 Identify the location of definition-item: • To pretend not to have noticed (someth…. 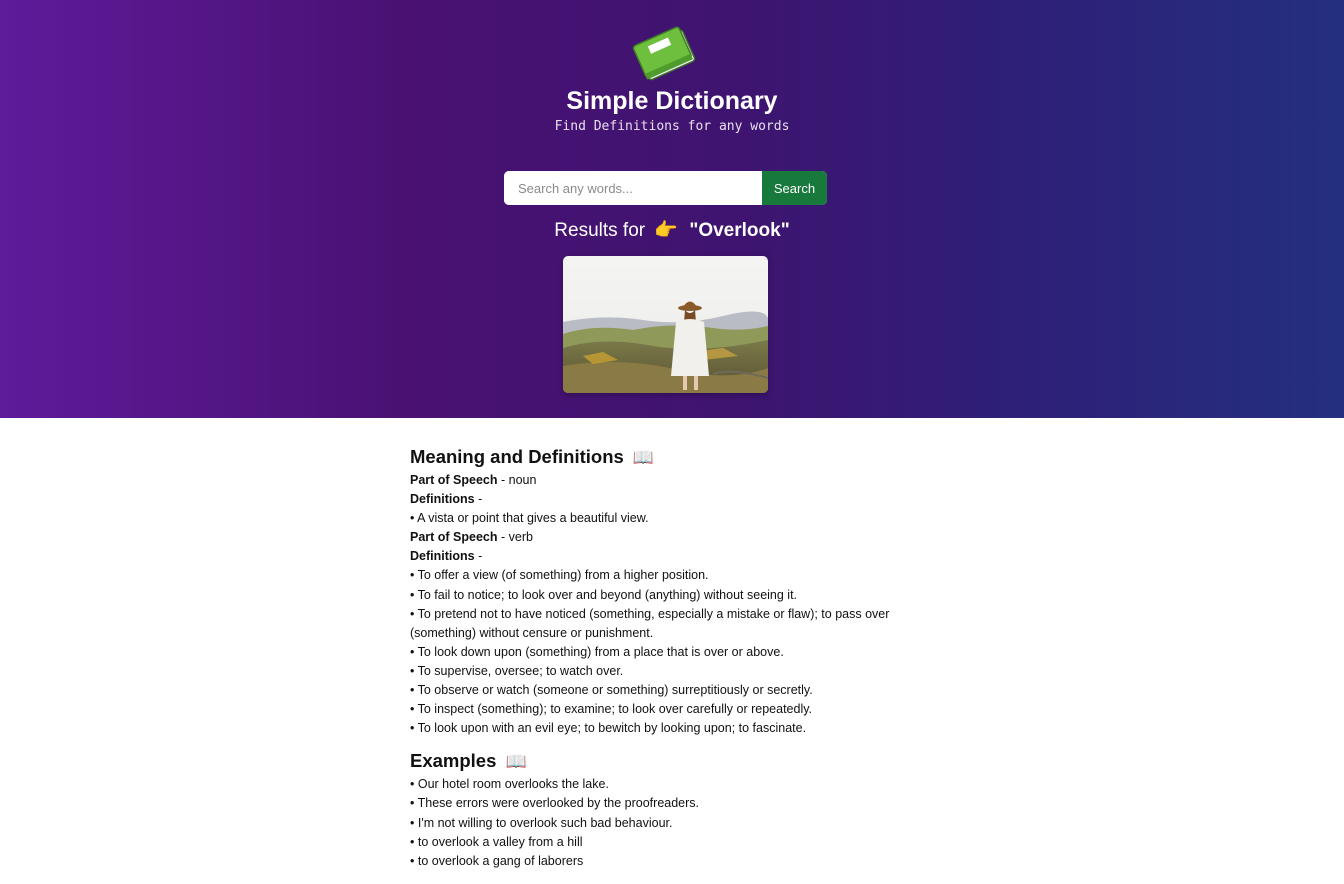
(650, 623).